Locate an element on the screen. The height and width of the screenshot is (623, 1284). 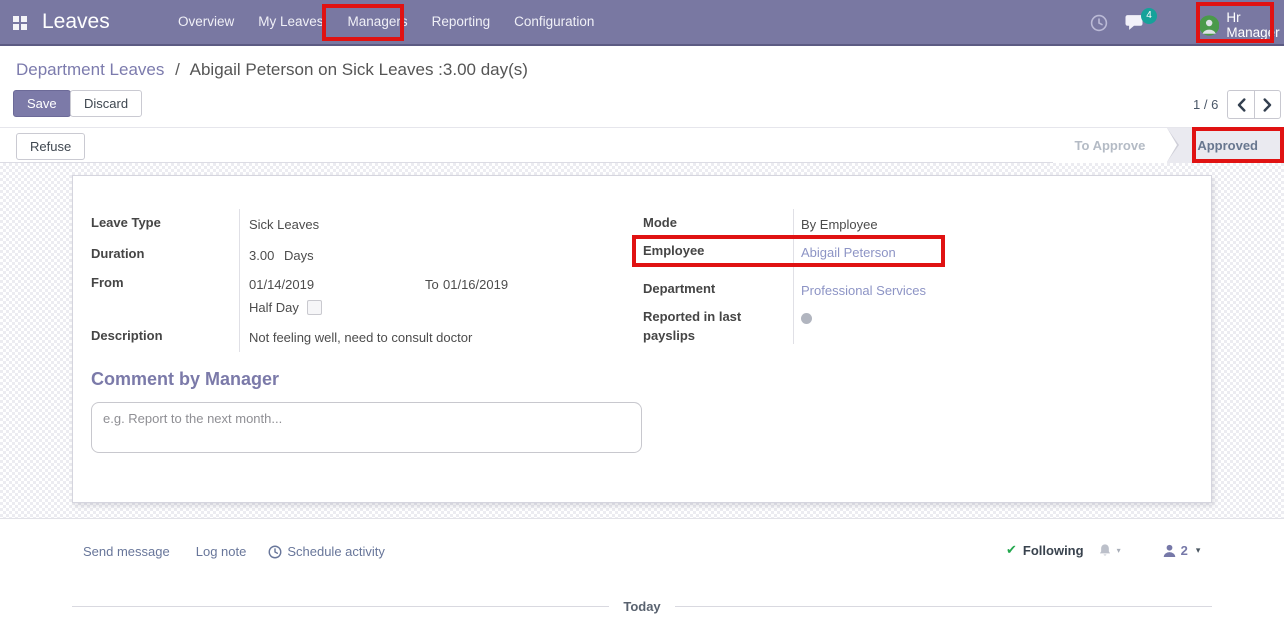
schedule-activity-button: Schedule activity is located at coordinates (326, 551).